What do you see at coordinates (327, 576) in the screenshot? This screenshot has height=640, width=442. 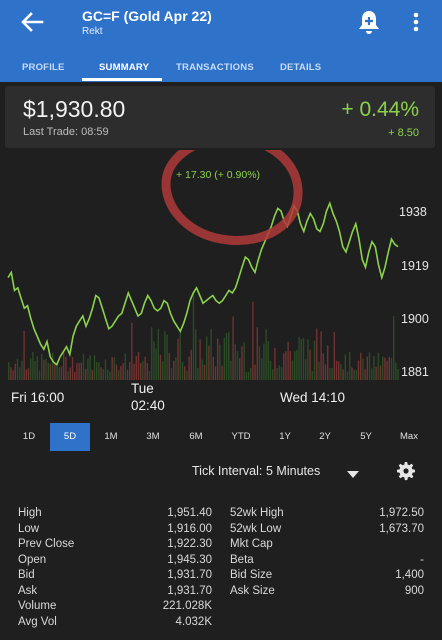 I see `stat-row: Bid Size 1,400` at bounding box center [327, 576].